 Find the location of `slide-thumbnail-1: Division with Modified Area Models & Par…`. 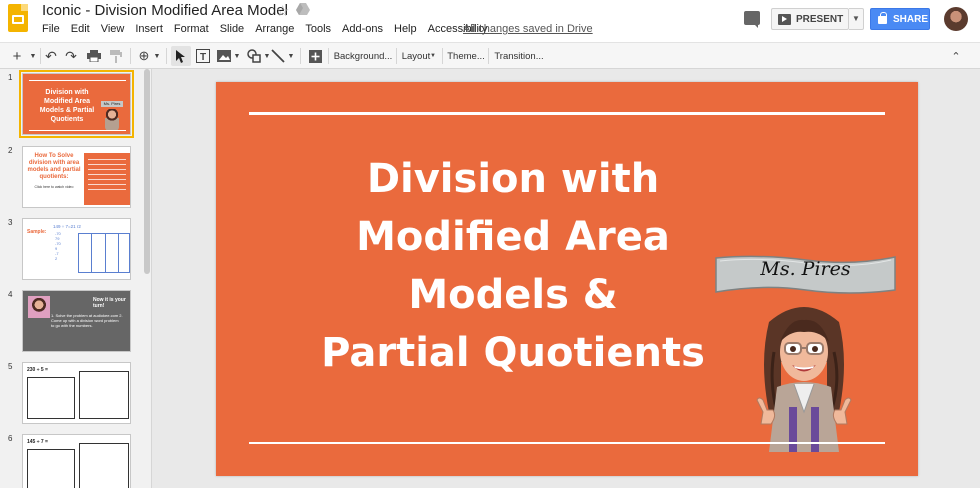

slide-thumbnail-1: Division with Modified Area Models & Par… is located at coordinates (76, 104).